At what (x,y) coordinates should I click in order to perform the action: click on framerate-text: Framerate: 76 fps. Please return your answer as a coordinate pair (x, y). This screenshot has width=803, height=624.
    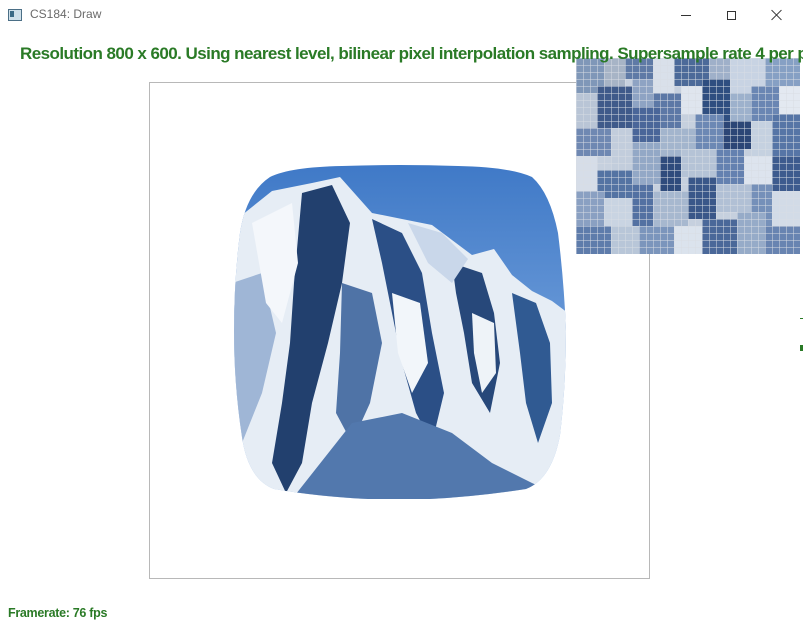
    Looking at the image, I should click on (58, 613).